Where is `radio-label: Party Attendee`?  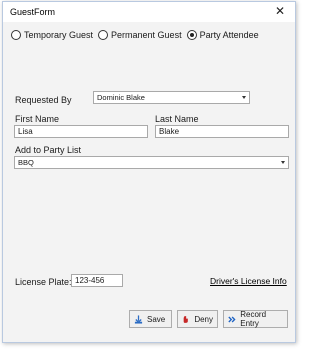 radio-label: Party Attendee is located at coordinates (229, 35).